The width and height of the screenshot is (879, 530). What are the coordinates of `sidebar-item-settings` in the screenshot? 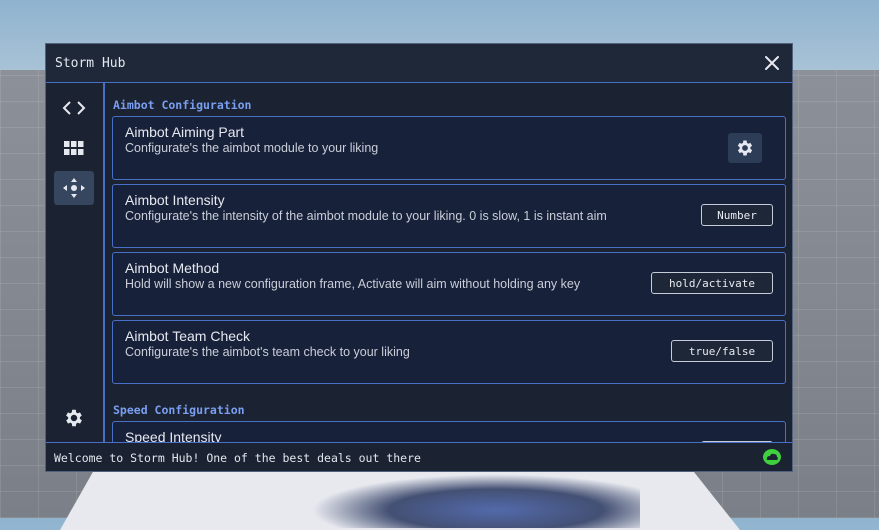 It's located at (74, 418).